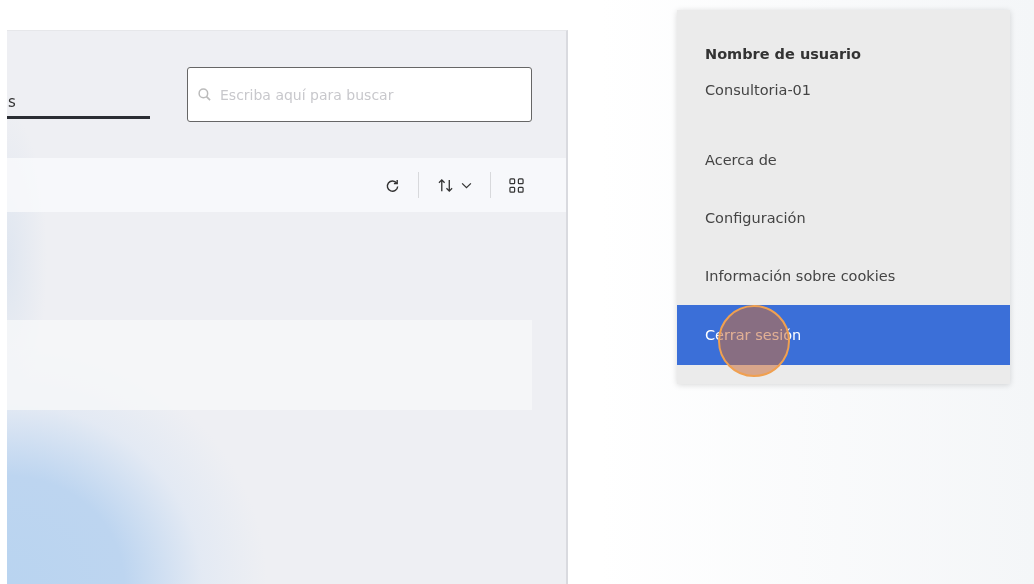 The width and height of the screenshot is (1034, 584). Describe the element at coordinates (466, 185) in the screenshot. I see `chevron-down-icon` at that location.